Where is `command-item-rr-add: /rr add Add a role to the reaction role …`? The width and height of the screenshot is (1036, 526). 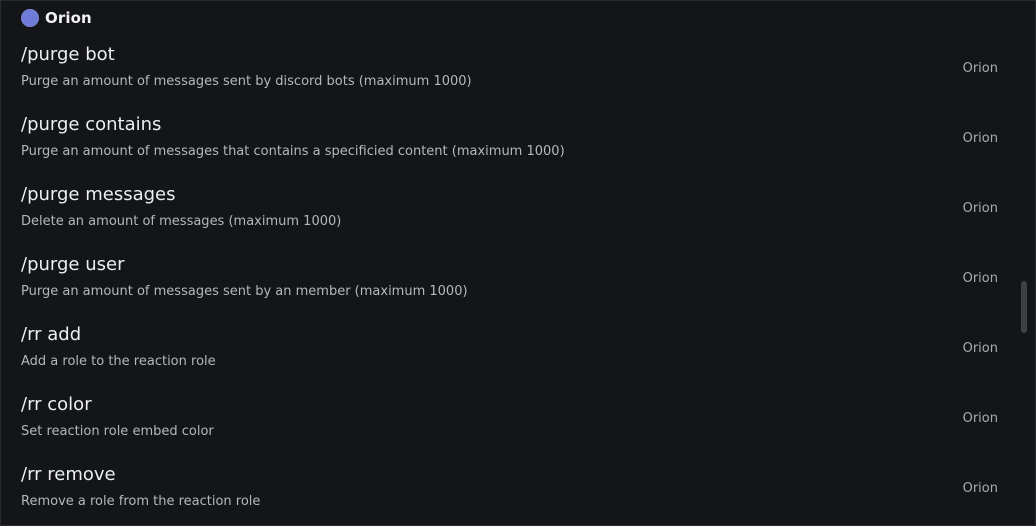
command-item-rr-add: /rr add Add a role to the reaction role … is located at coordinates (509, 352).